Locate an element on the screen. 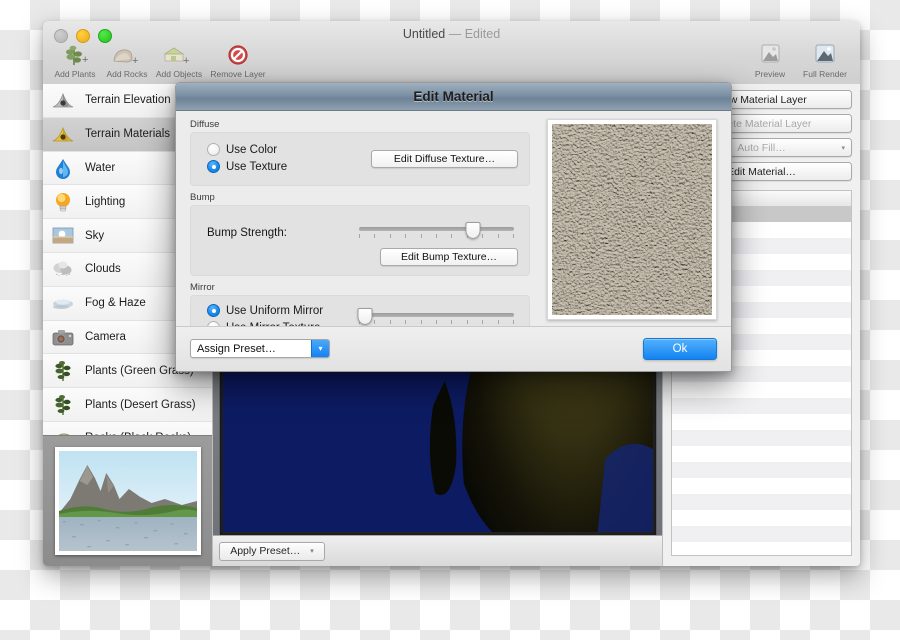 The width and height of the screenshot is (900, 640). clouds-icon is located at coordinates (63, 269).